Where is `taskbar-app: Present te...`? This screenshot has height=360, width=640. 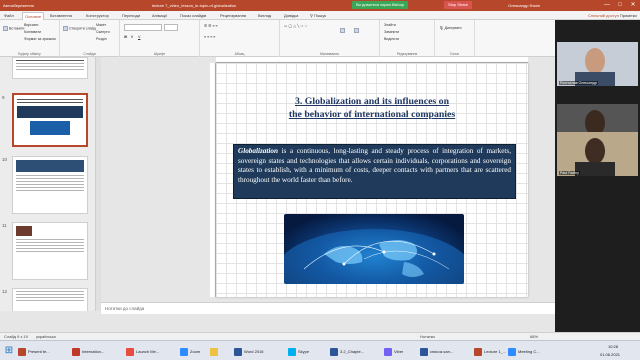
taskbar-app: Present te... is located at coordinates (34, 351).